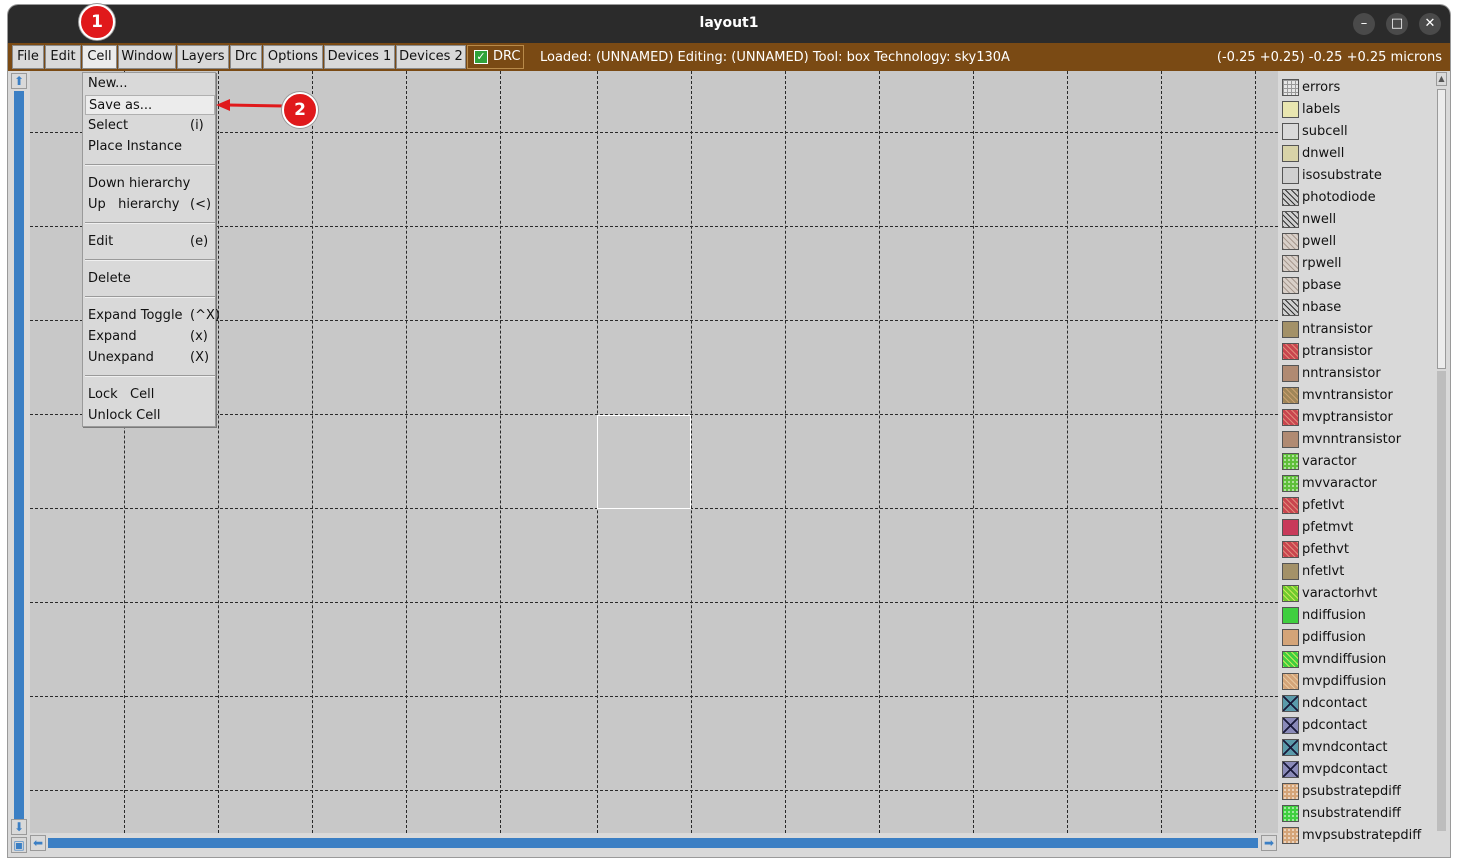 This screenshot has height=860, width=1458. I want to click on layer-palette-scrollbar: ▲, so click(1442, 462).